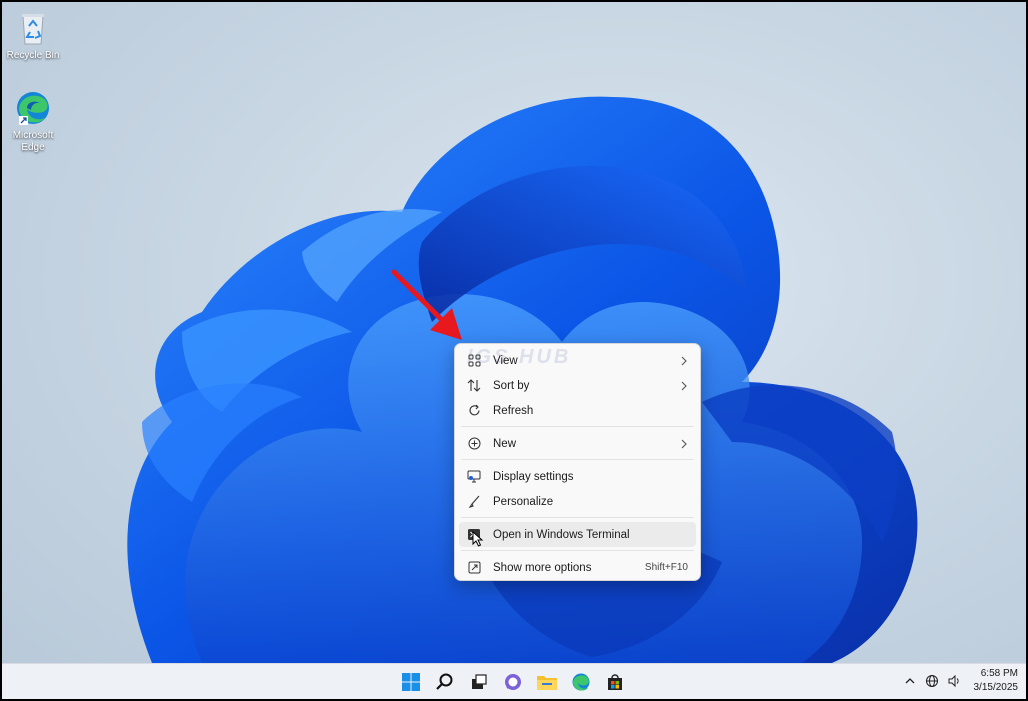  What do you see at coordinates (561, 534) in the screenshot?
I see `menu-item-label: Open in Windows Terminal` at bounding box center [561, 534].